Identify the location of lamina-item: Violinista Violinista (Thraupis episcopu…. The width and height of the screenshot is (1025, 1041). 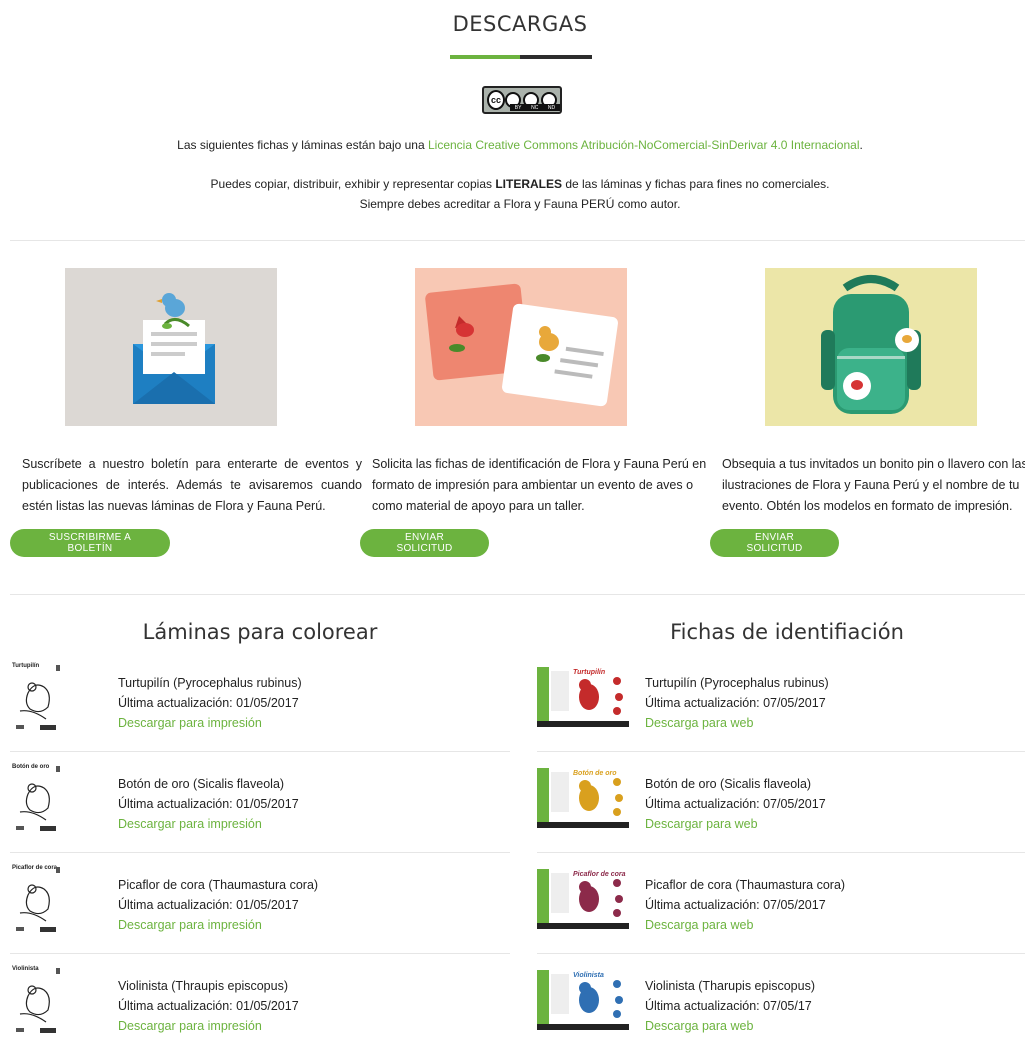
(260, 999).